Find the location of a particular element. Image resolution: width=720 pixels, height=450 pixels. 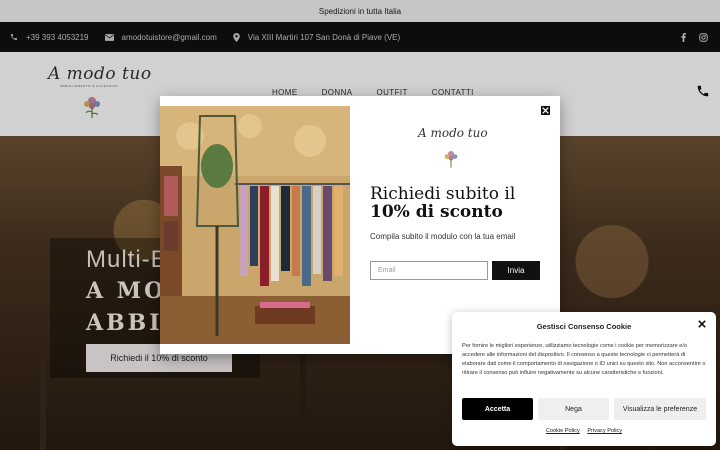

cookie-deny-button: Nega is located at coordinates (573, 409).